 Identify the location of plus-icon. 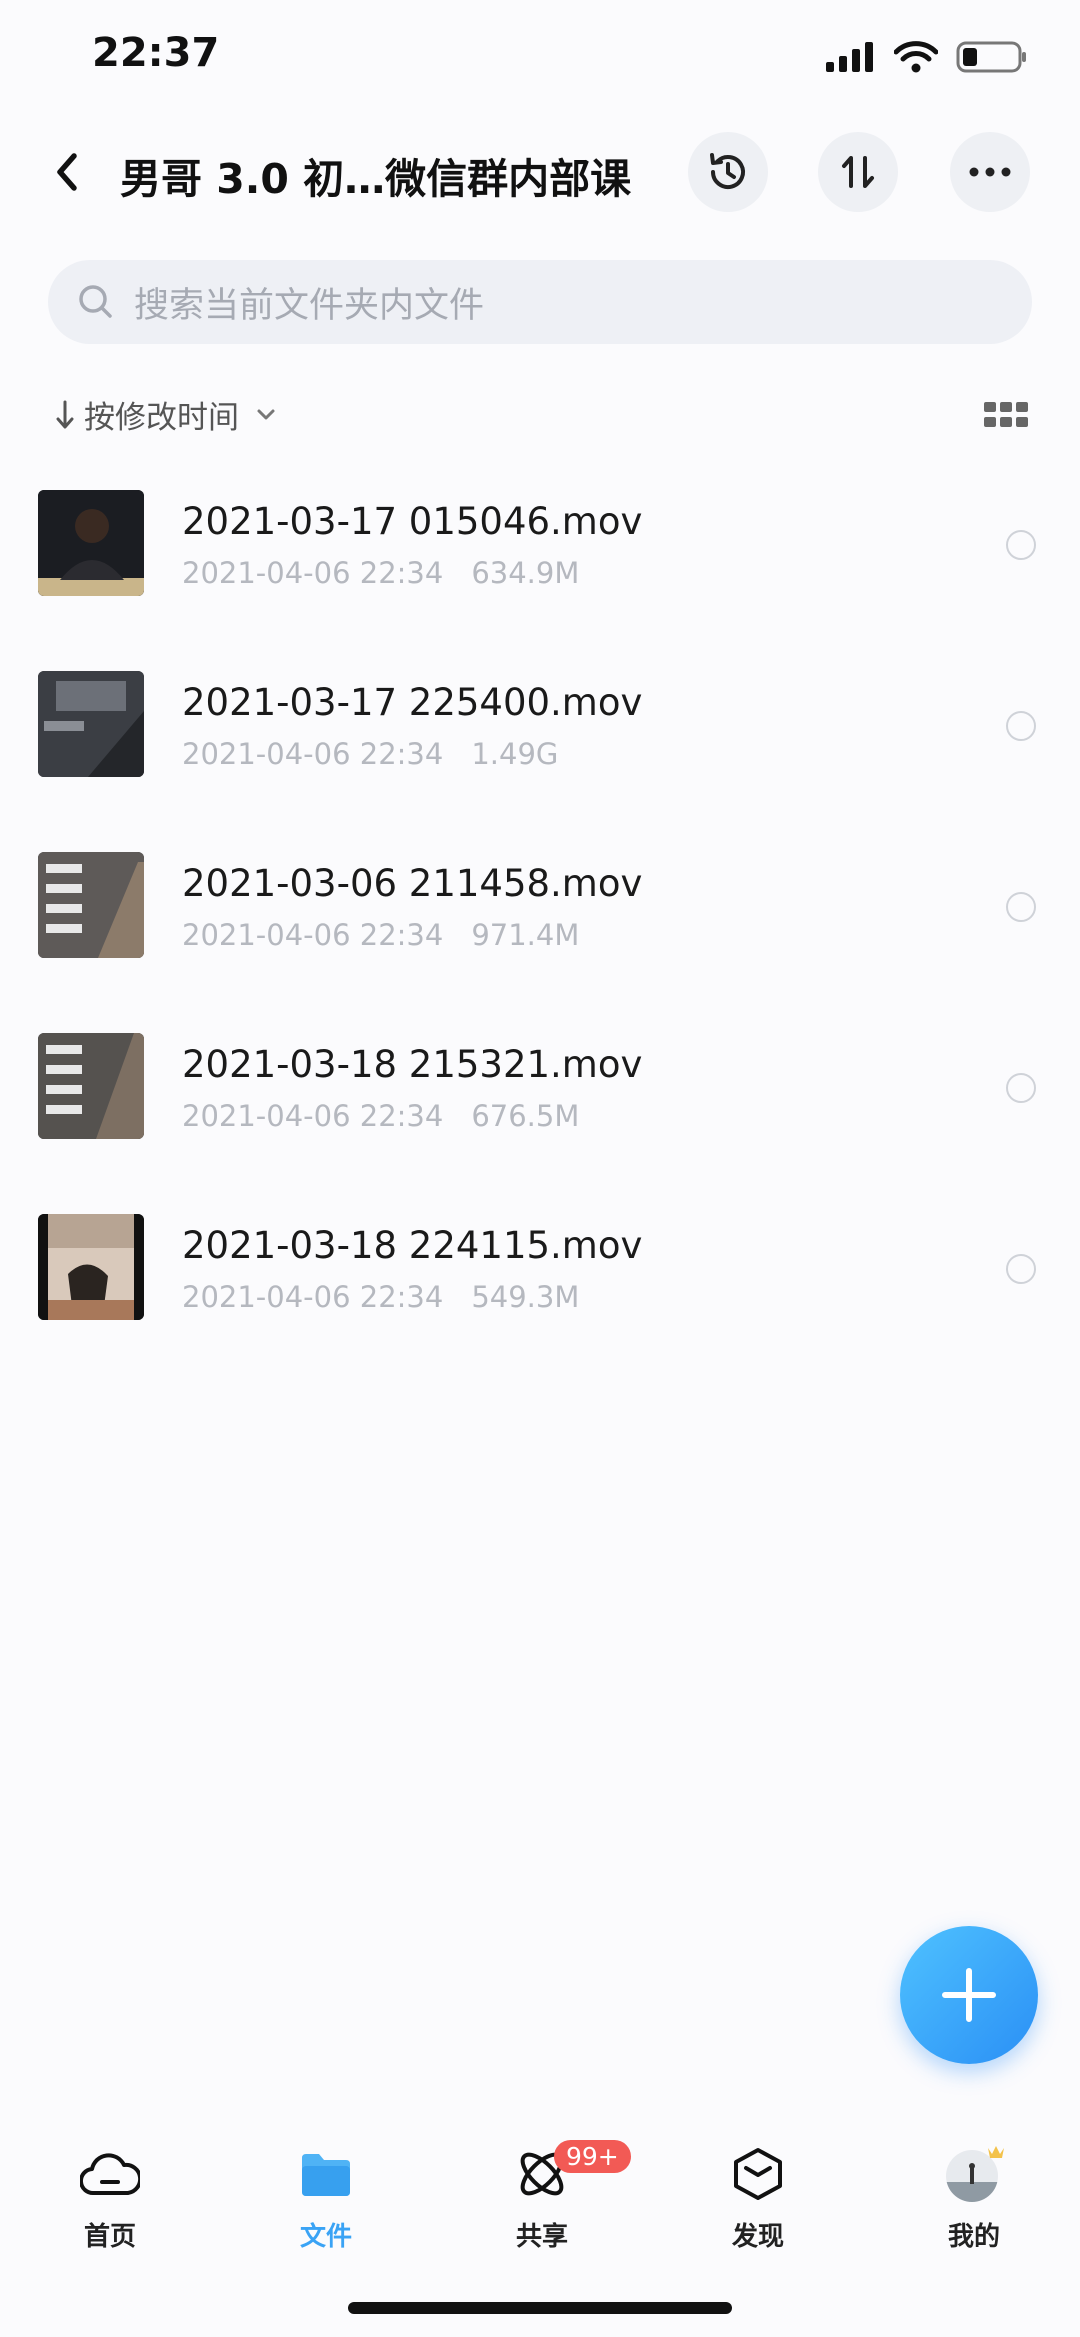
(969, 1995).